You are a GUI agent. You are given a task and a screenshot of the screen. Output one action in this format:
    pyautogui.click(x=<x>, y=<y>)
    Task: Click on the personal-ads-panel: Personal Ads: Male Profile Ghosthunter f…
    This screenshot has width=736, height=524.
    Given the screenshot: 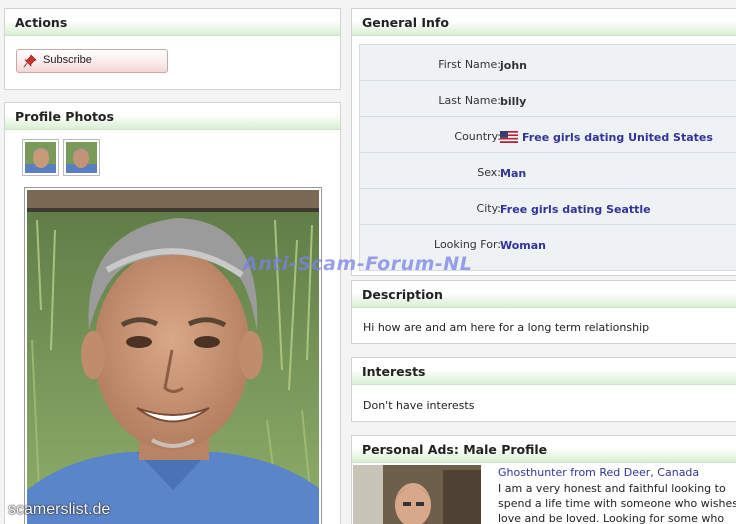 What is the action you would take?
    pyautogui.click(x=543, y=479)
    